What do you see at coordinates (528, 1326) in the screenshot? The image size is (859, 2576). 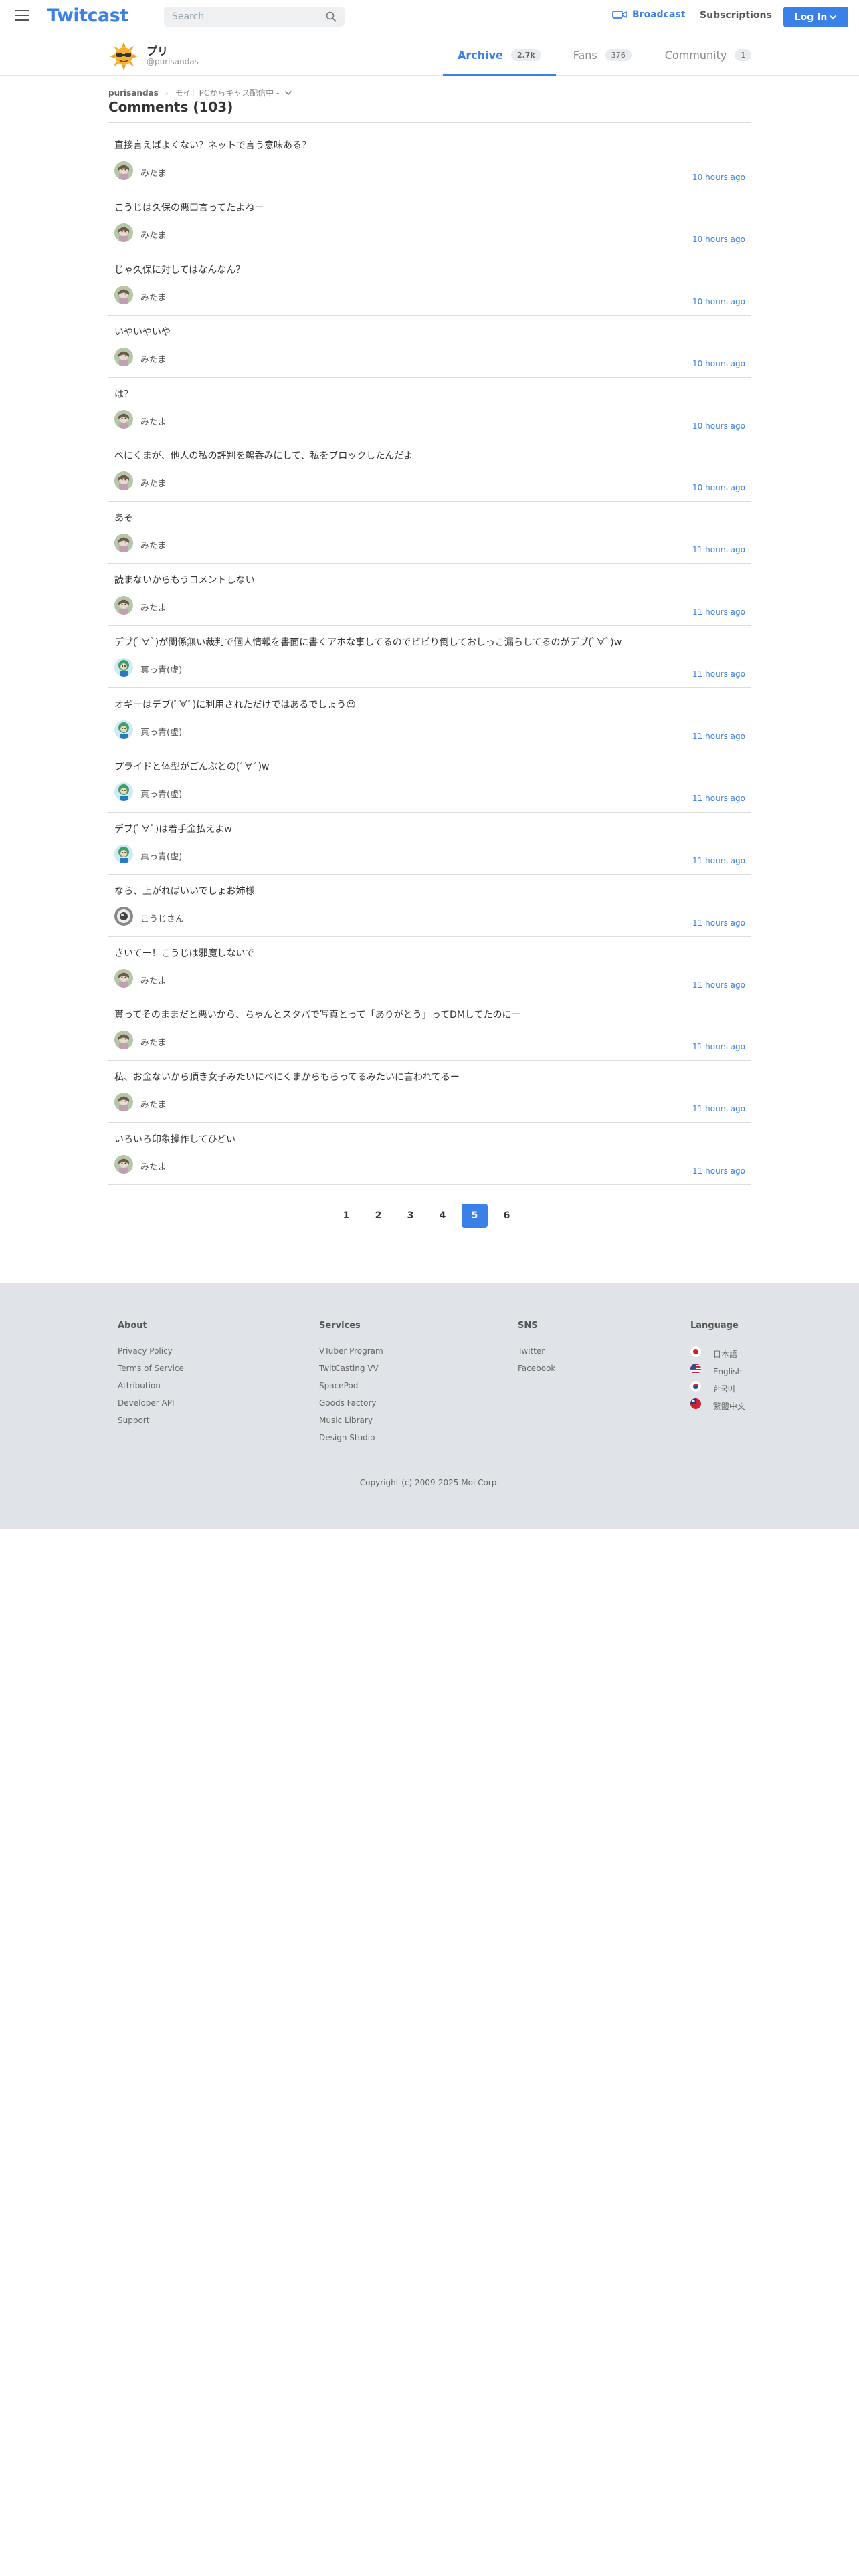 I see `footer-heading: SNS` at bounding box center [528, 1326].